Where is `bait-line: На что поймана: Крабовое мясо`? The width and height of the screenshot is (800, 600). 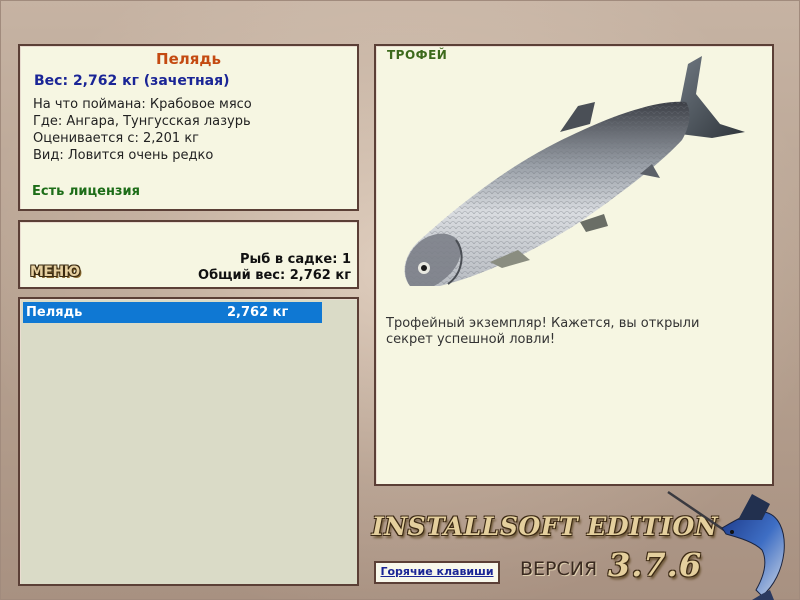 bait-line: На что поймана: Крабовое мясо is located at coordinates (142, 104).